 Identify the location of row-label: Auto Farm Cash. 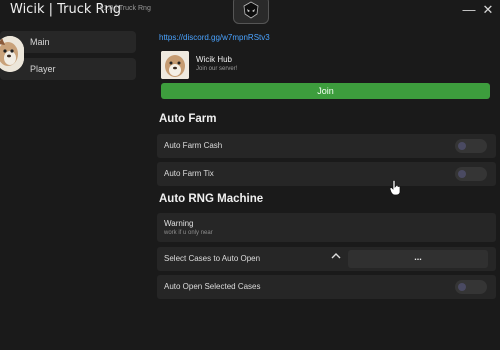
(193, 145).